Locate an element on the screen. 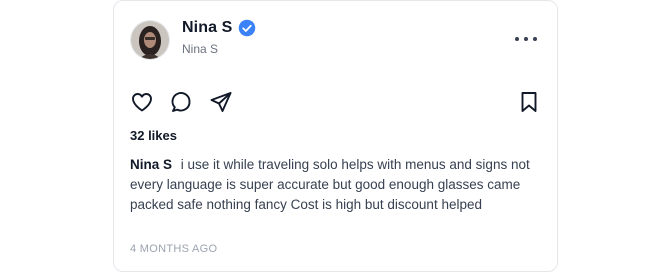 The height and width of the screenshot is (274, 672). display-name: Nina S is located at coordinates (207, 28).